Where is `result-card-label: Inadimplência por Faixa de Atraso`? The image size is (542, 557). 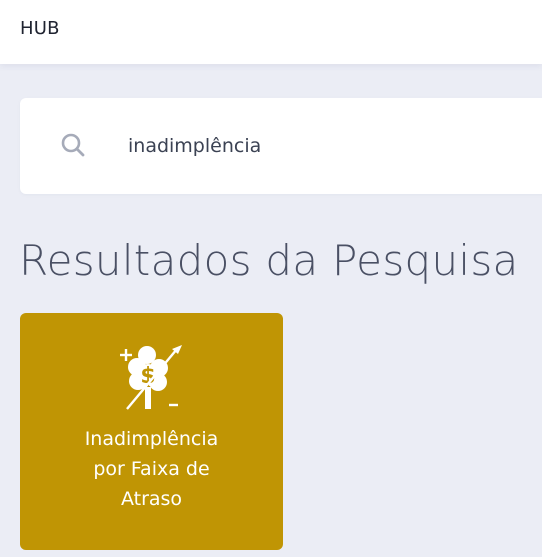 result-card-label: Inadimplência por Faixa de Atraso is located at coordinates (151, 469).